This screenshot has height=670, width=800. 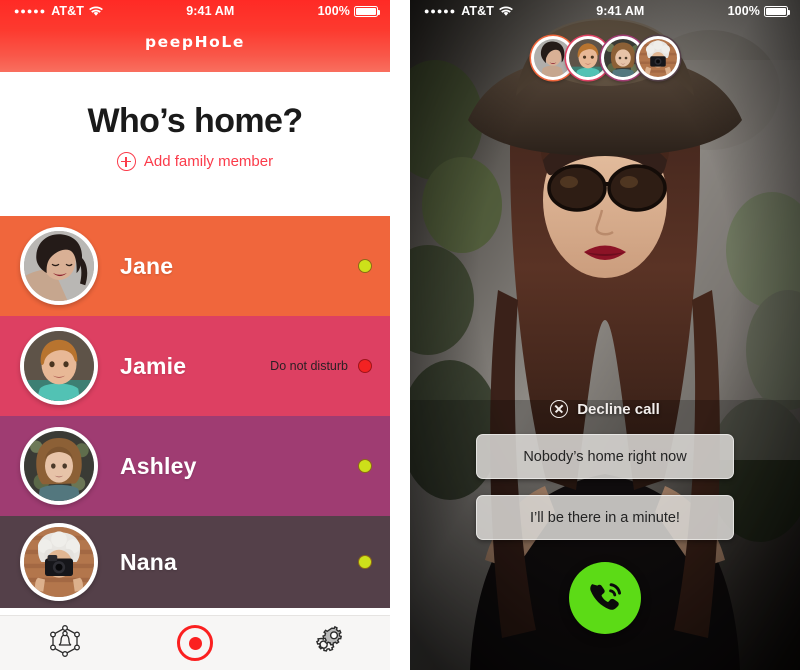 I want to click on page-title: Who’s home?, so click(x=195, y=121).